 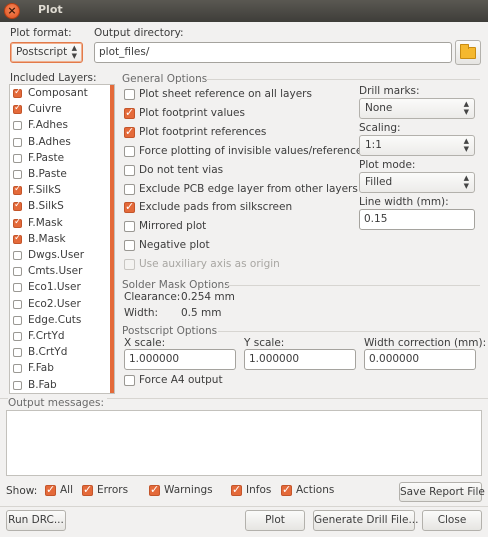 I want to click on layer-label: Eco2.User, so click(x=54, y=303).